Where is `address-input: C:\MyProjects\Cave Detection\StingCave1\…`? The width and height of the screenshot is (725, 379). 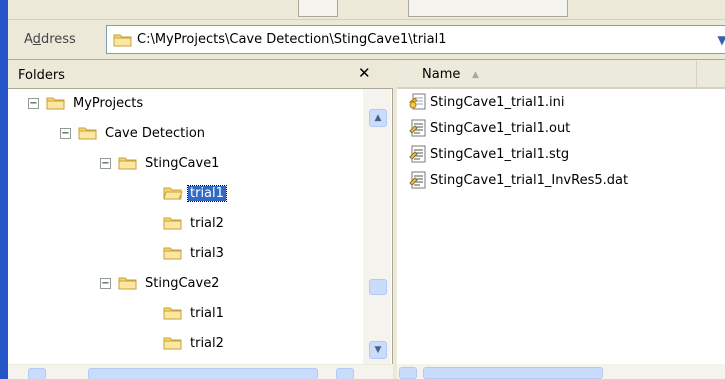
address-input: C:\MyProjects\Cave Detection\StingCave1\… is located at coordinates (415, 39).